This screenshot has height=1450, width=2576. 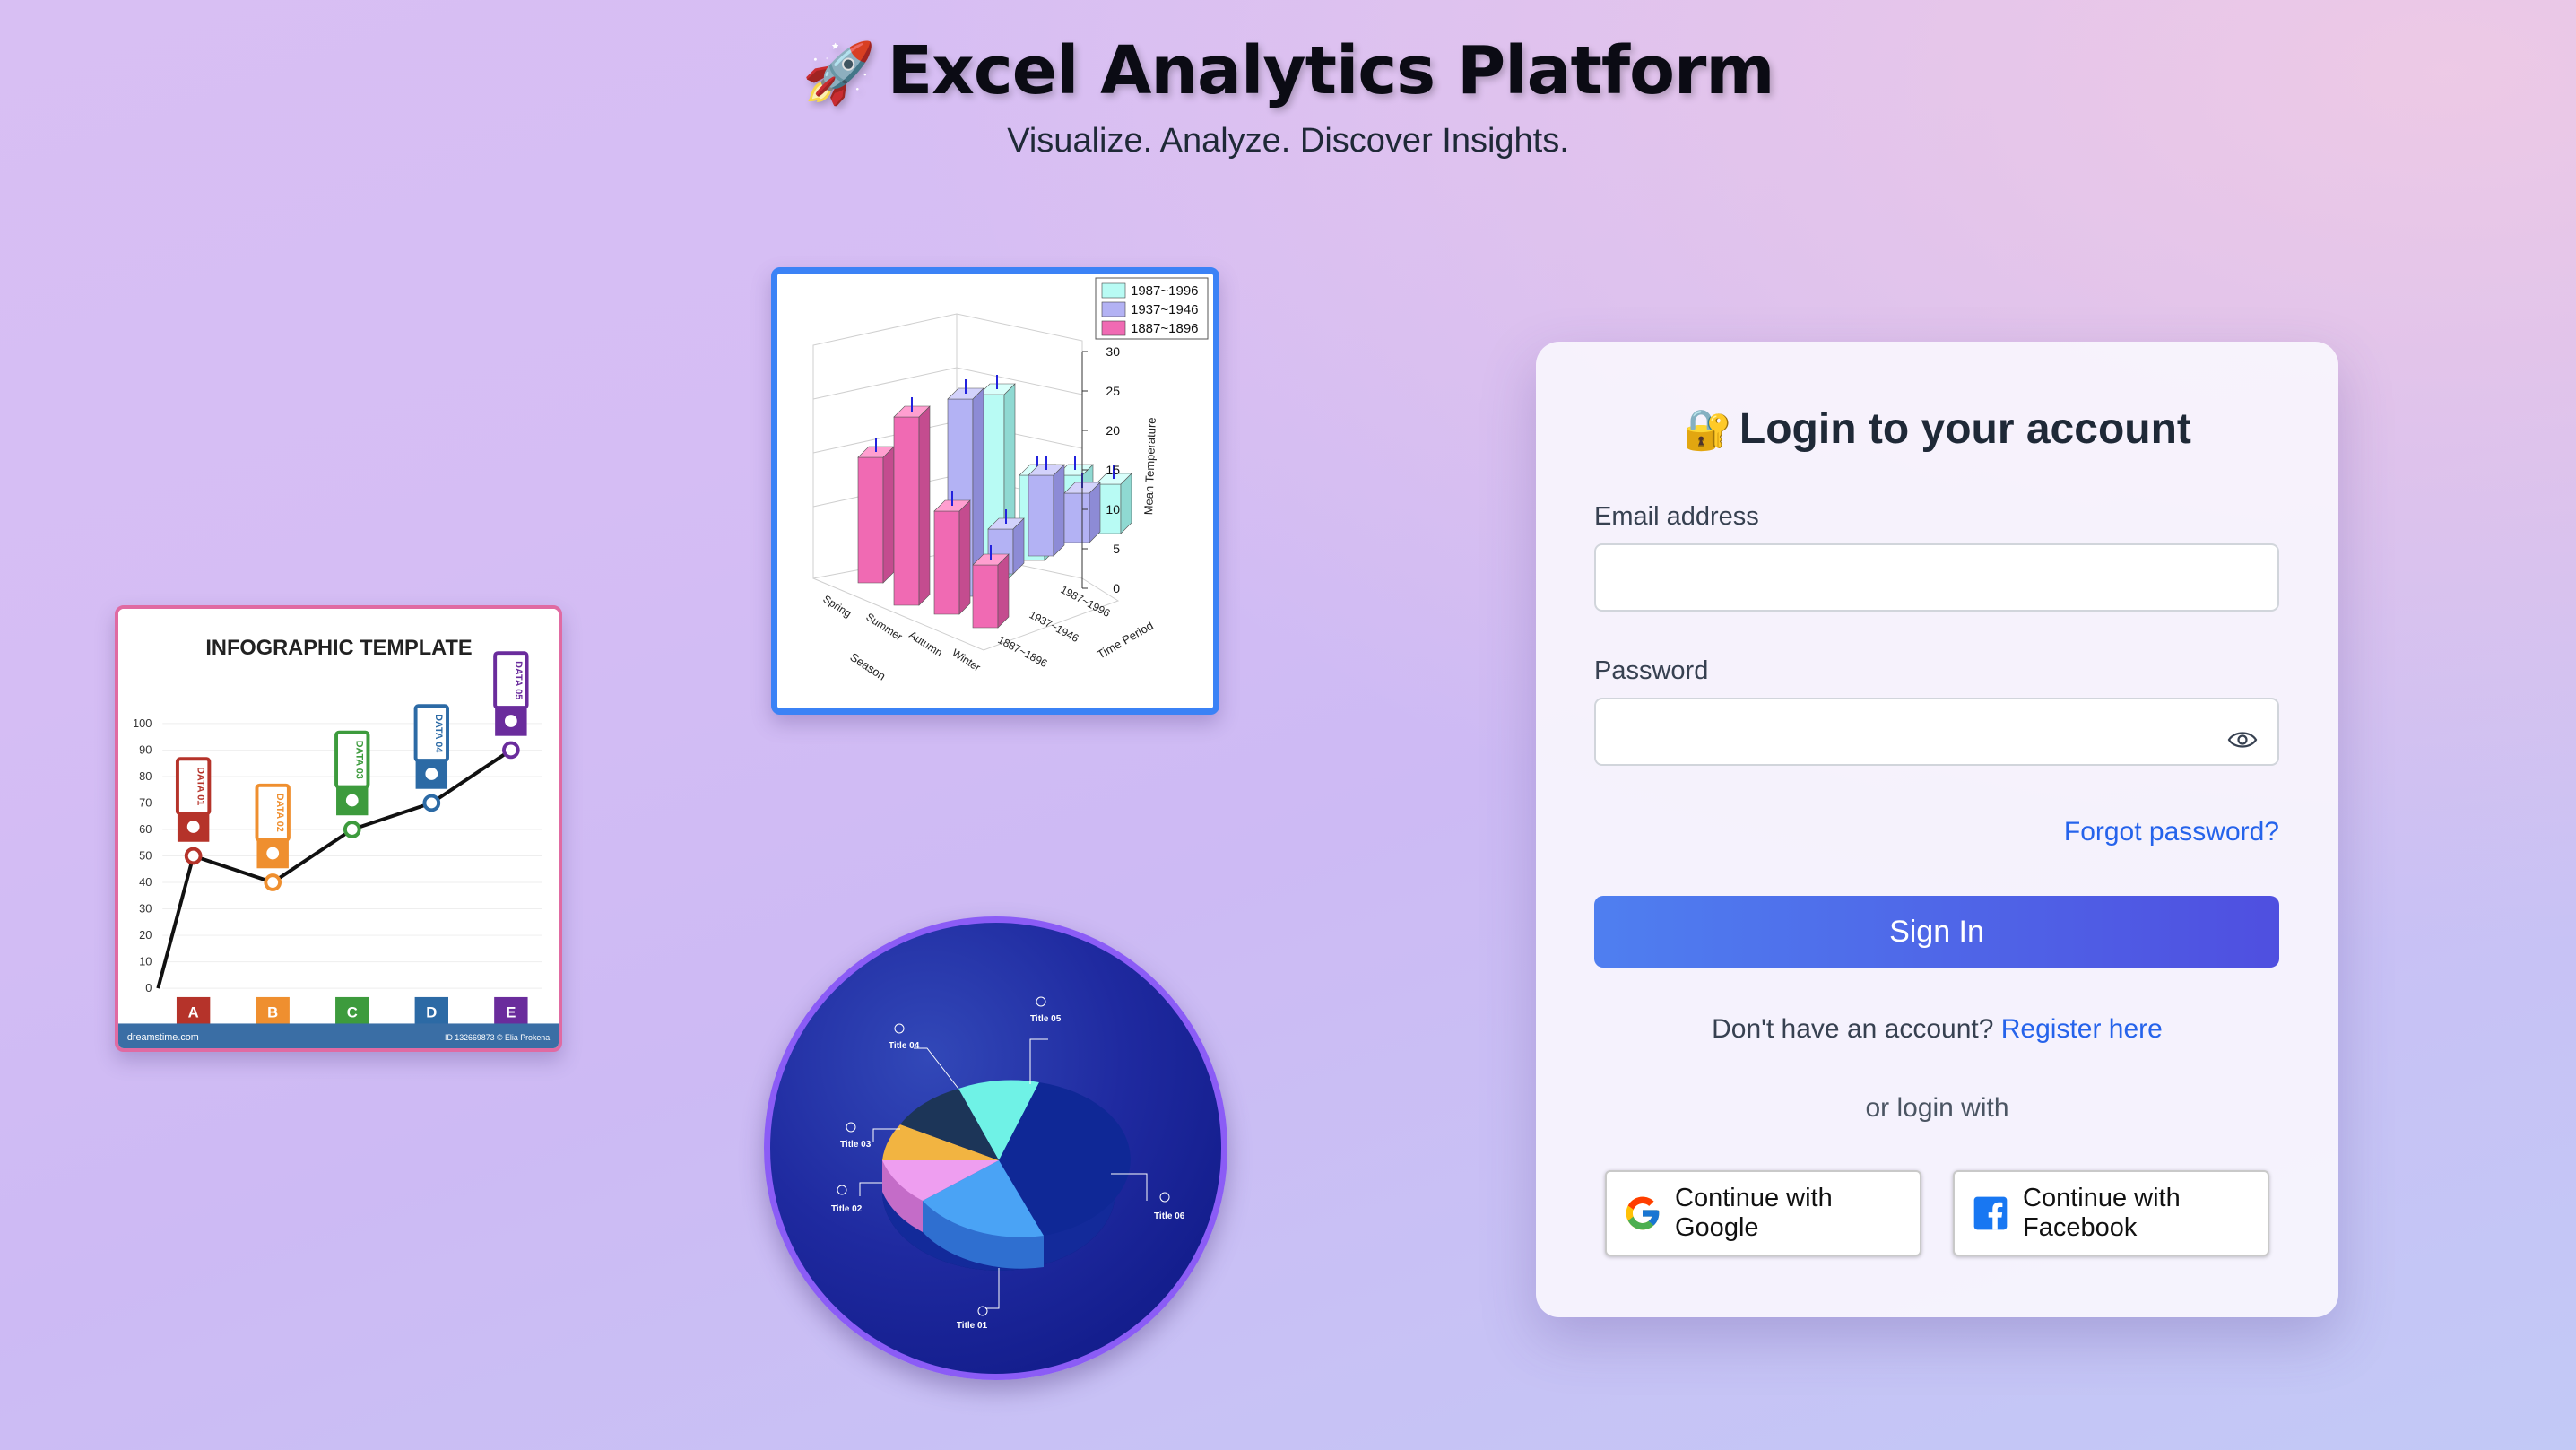 What do you see at coordinates (1165, 328) in the screenshot?
I see `bar3d-legend-label: 1887~1896` at bounding box center [1165, 328].